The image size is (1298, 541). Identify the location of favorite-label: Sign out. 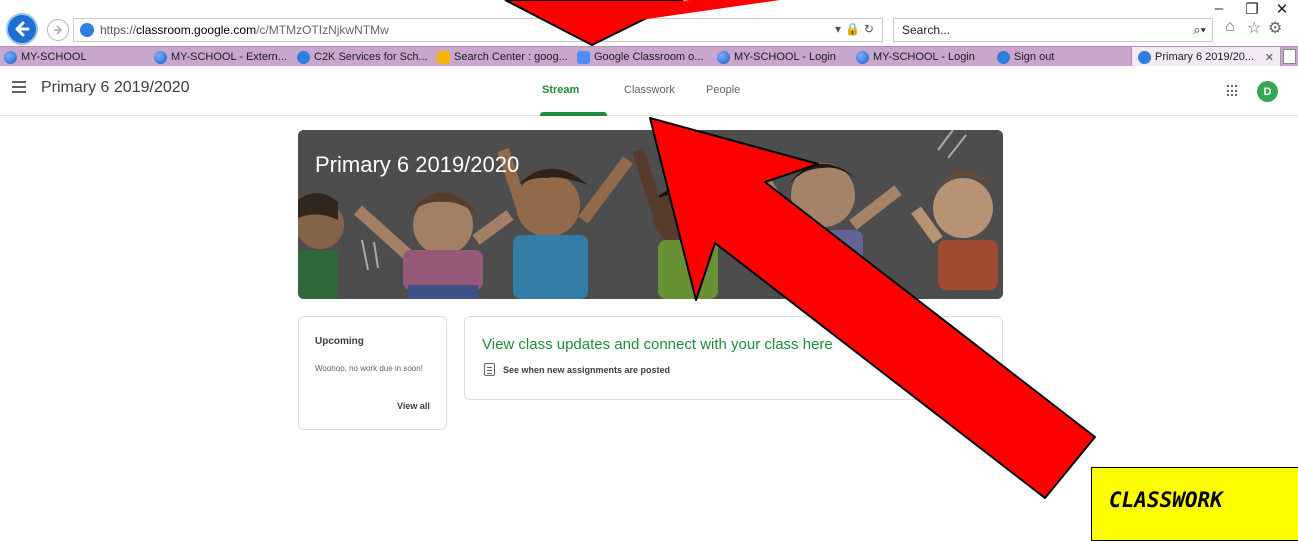
(1034, 57).